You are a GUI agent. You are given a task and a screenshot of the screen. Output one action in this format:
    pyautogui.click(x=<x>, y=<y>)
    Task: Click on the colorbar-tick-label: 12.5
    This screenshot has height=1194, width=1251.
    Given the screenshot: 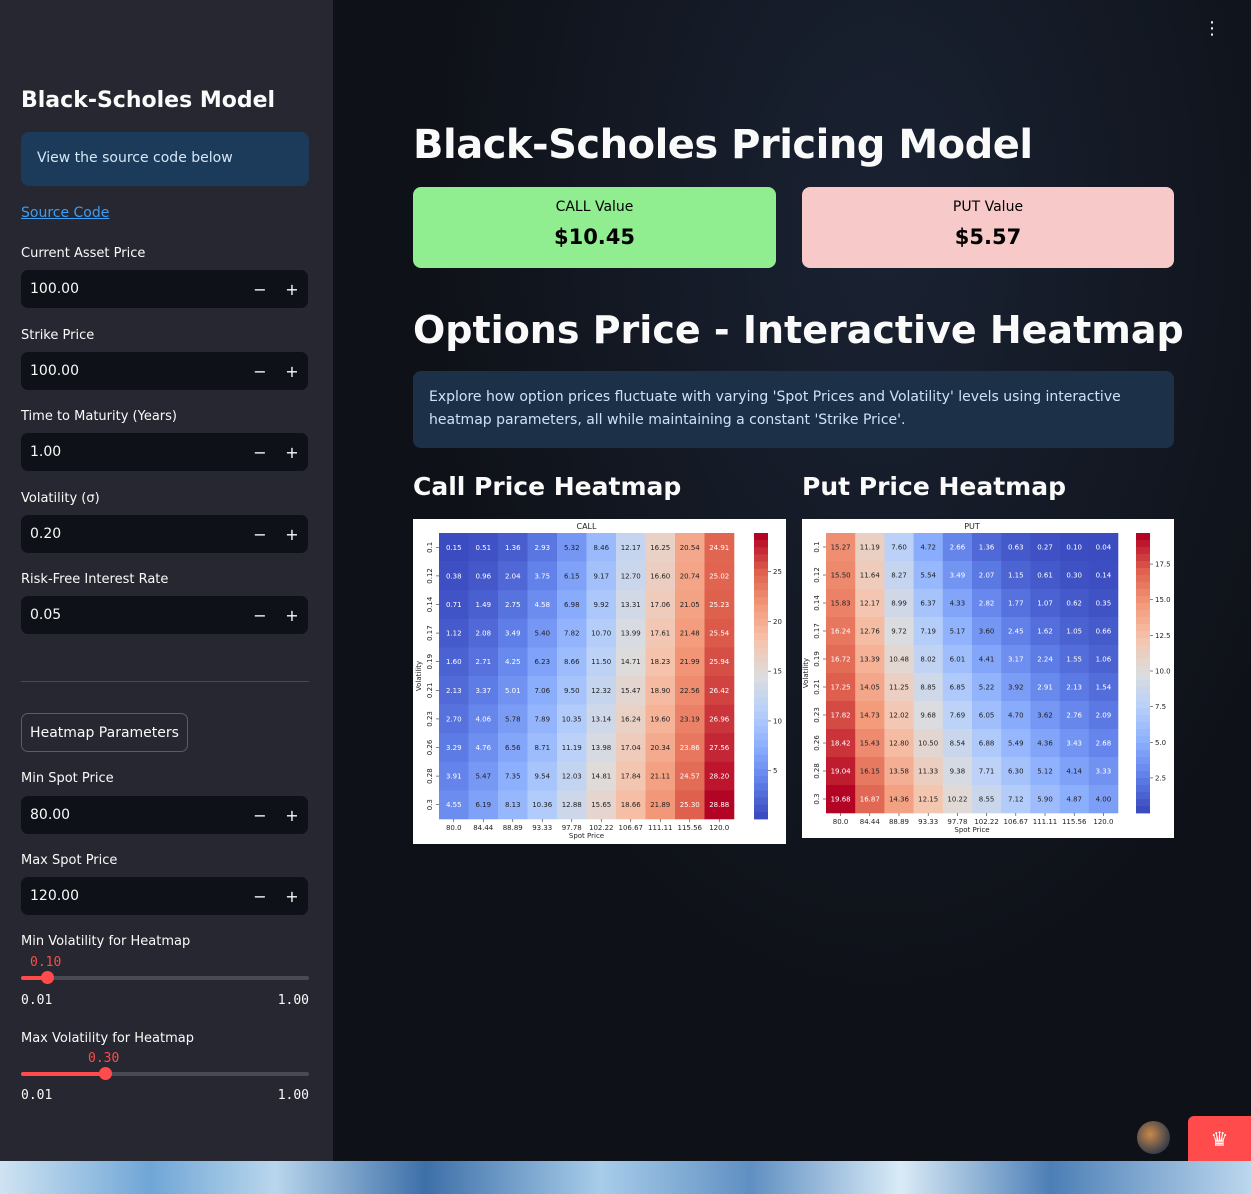 What is the action you would take?
    pyautogui.click(x=1163, y=636)
    